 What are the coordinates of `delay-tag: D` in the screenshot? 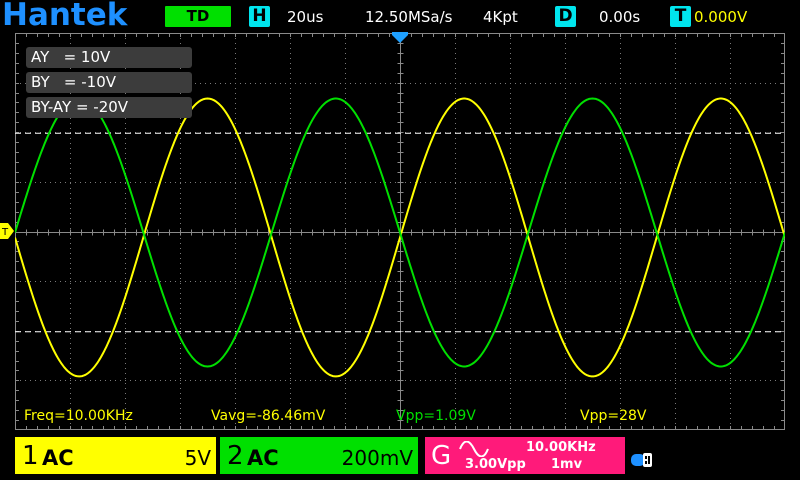 It's located at (565, 16).